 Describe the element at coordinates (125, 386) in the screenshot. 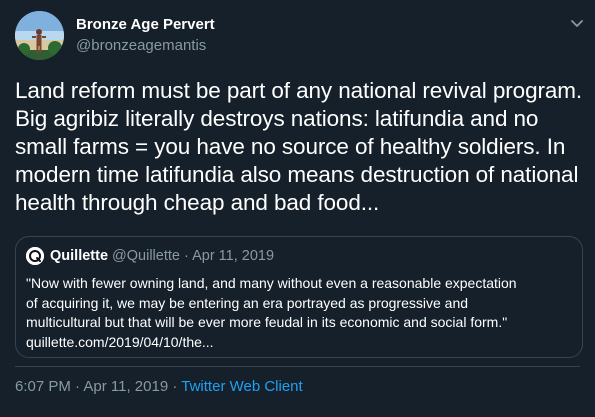

I see `tweet-date: Apr 11, 2019` at that location.